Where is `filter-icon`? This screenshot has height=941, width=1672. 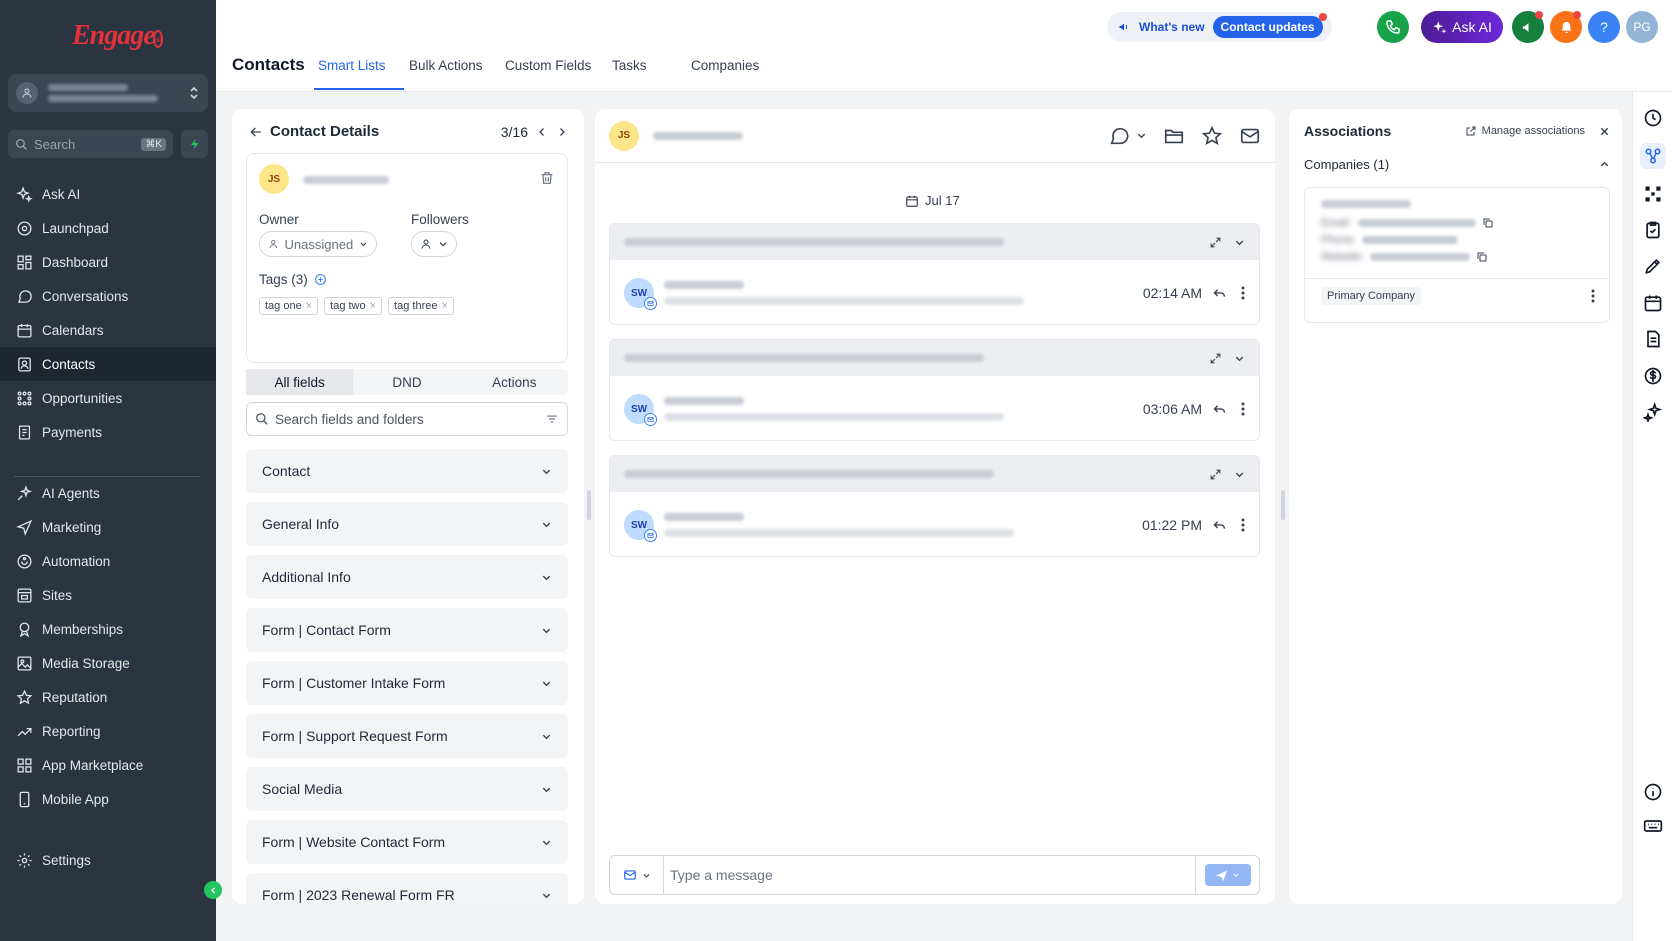 filter-icon is located at coordinates (552, 419).